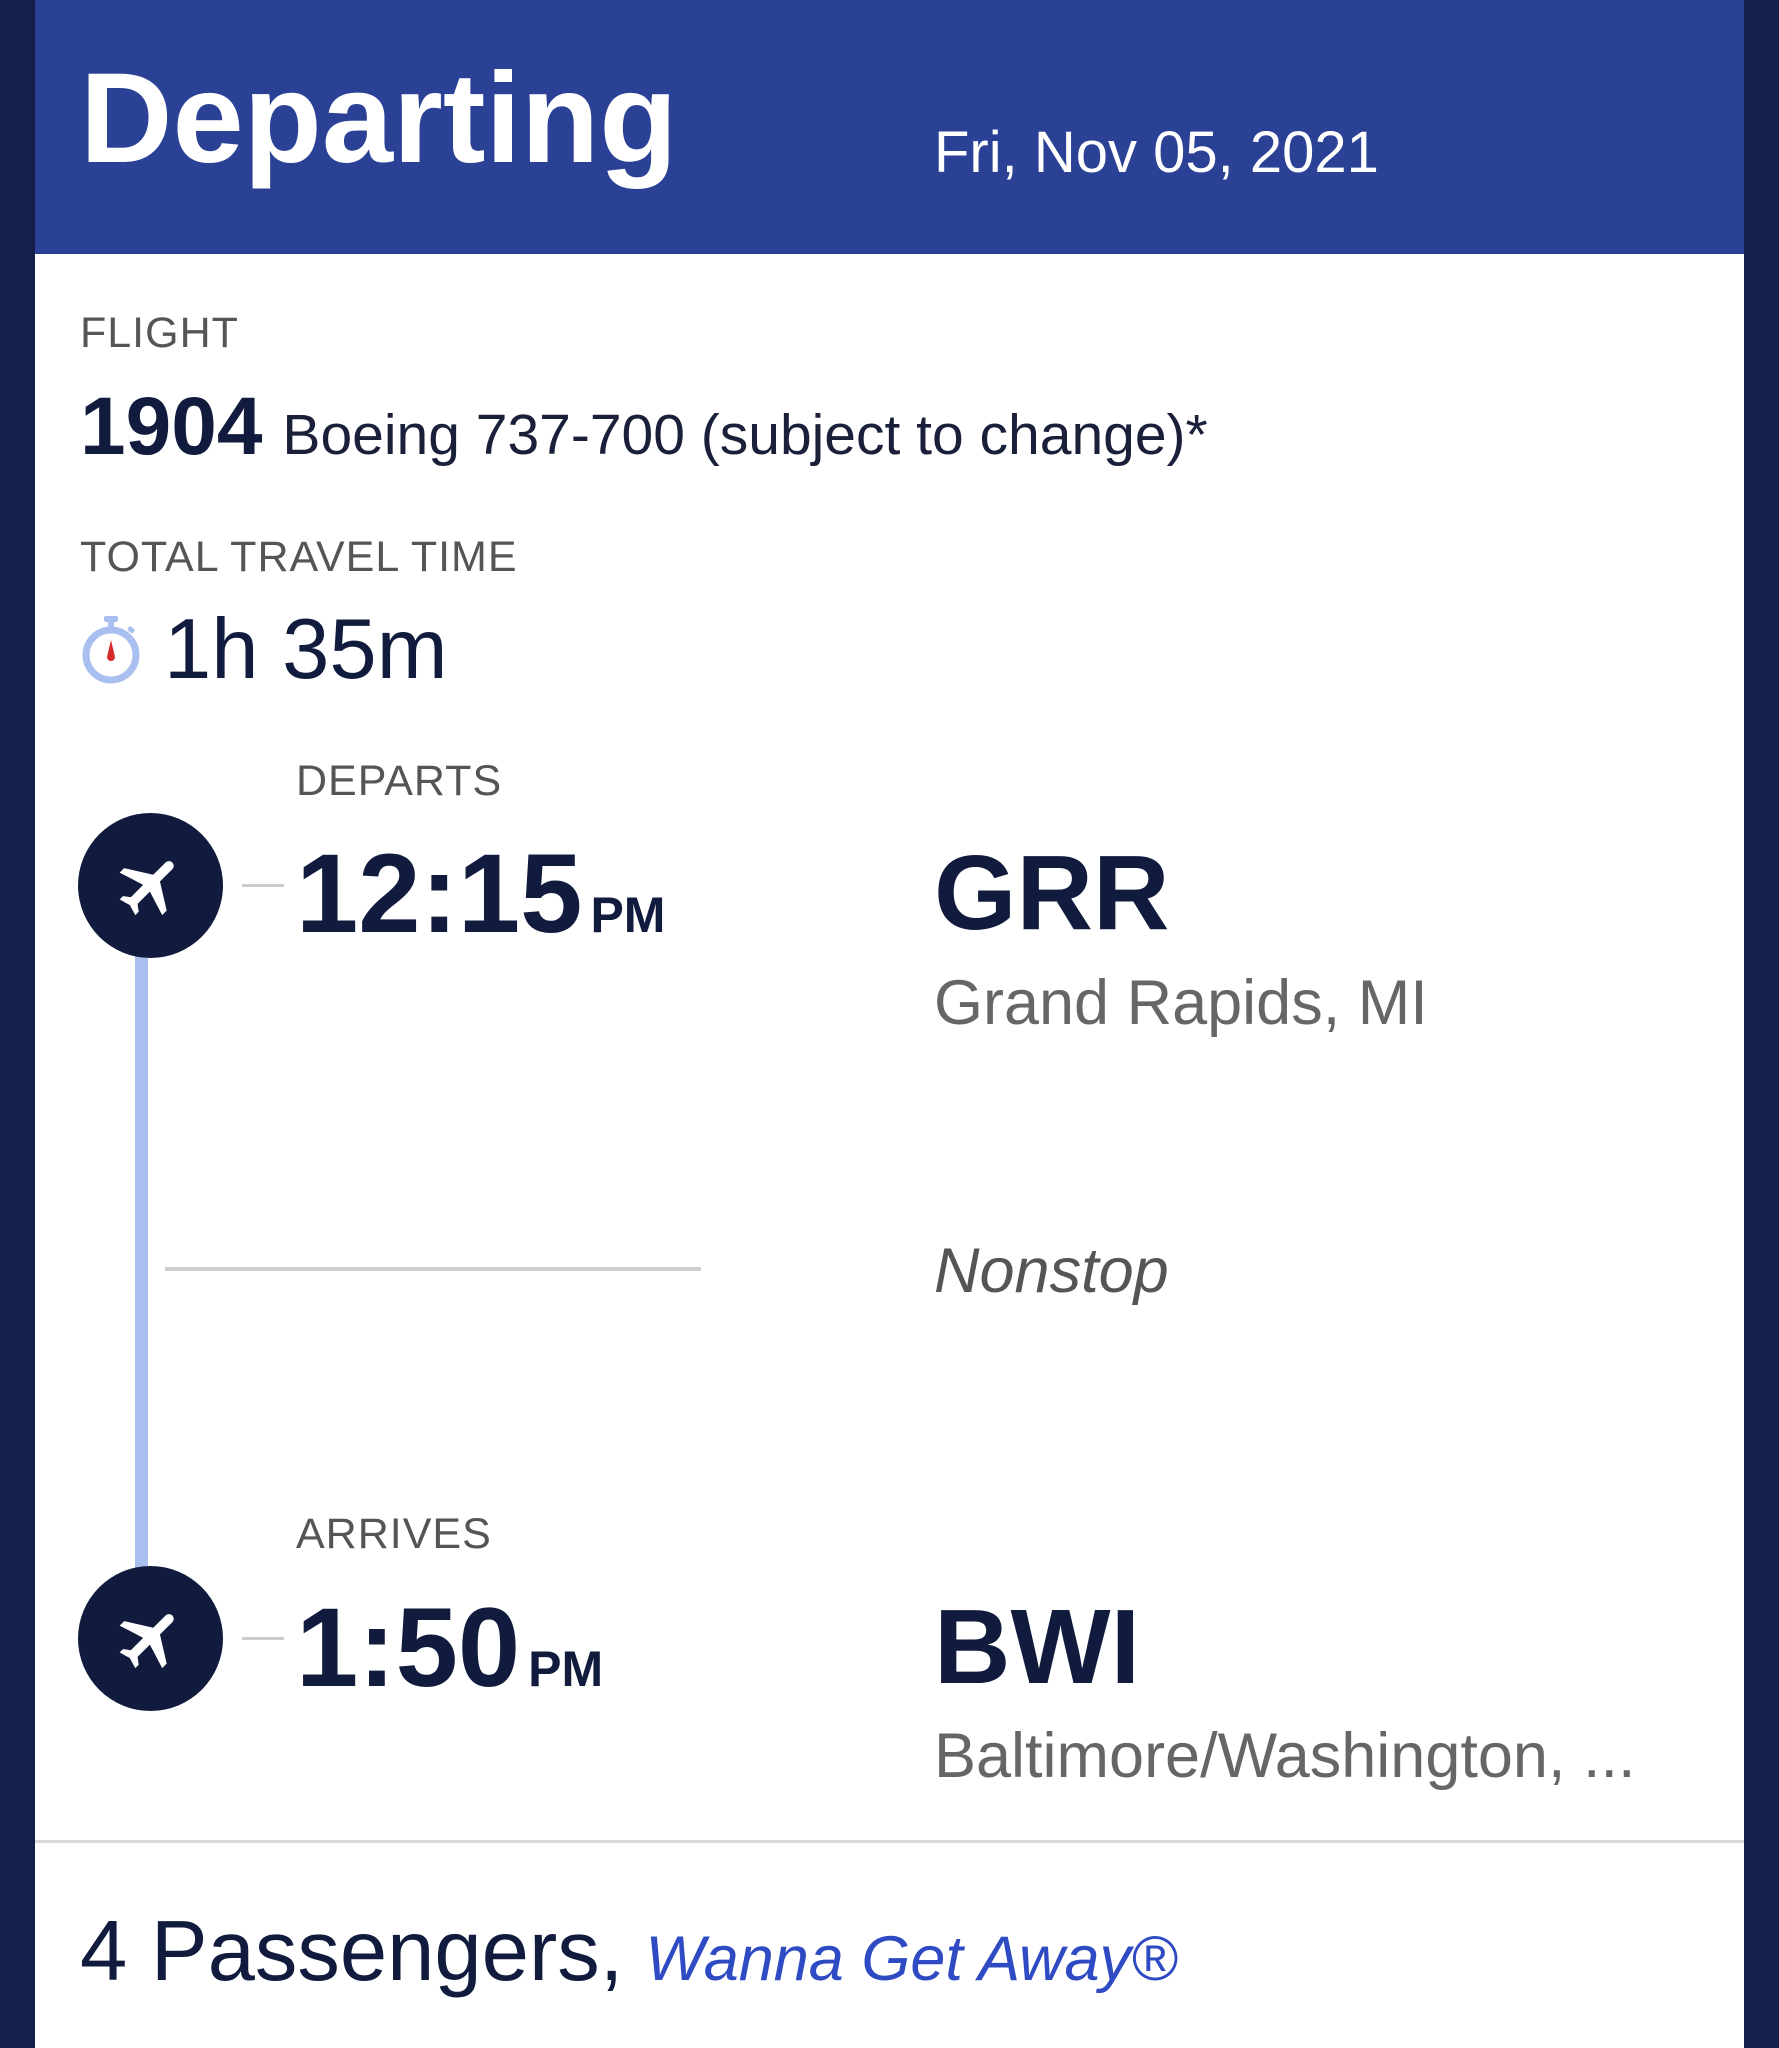 The image size is (1779, 2048). Describe the element at coordinates (150, 1638) in the screenshot. I see `airplane-landing-icon` at that location.